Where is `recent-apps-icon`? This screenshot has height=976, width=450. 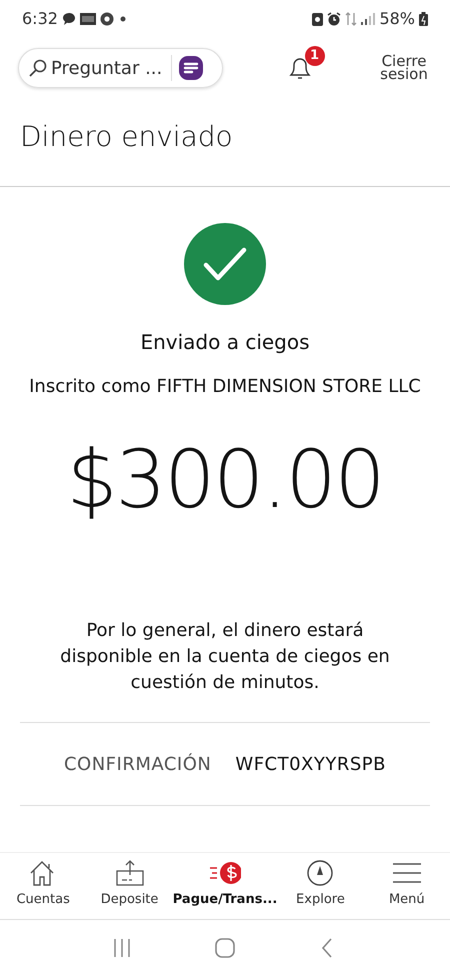 recent-apps-icon is located at coordinates (122, 948).